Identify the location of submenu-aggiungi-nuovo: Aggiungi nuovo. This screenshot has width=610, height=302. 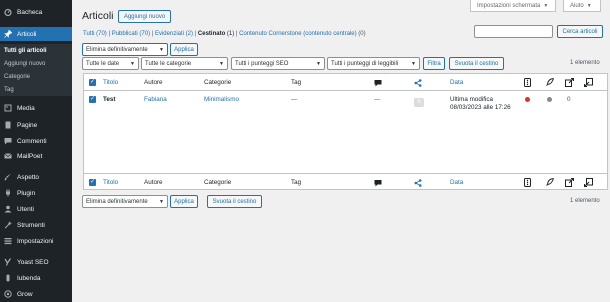
(24, 64).